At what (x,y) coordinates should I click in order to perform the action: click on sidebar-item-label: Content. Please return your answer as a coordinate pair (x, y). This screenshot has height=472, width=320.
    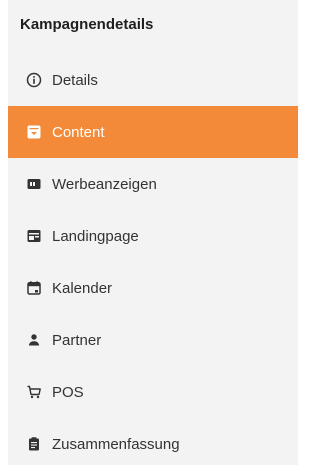
    Looking at the image, I should click on (78, 132).